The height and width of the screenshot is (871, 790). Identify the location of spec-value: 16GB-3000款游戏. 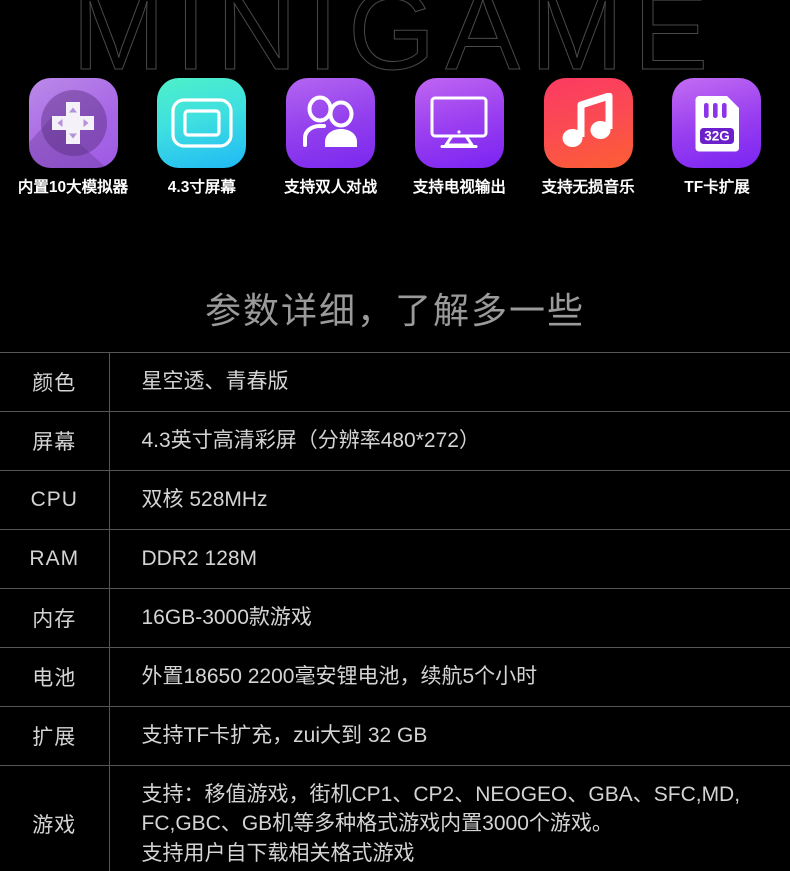
(226, 617).